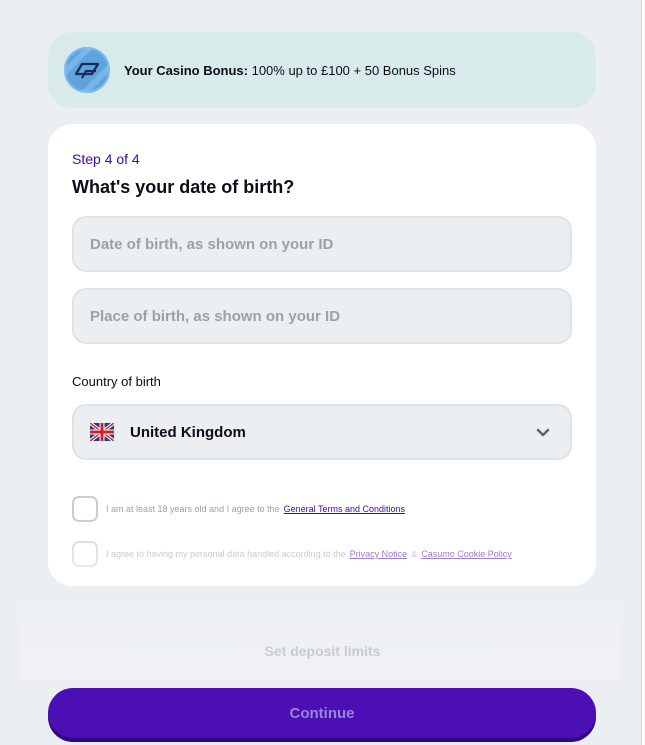 The image size is (645, 745). What do you see at coordinates (322, 651) in the screenshot?
I see `set-deposit-limits-link: Set deposit limits` at bounding box center [322, 651].